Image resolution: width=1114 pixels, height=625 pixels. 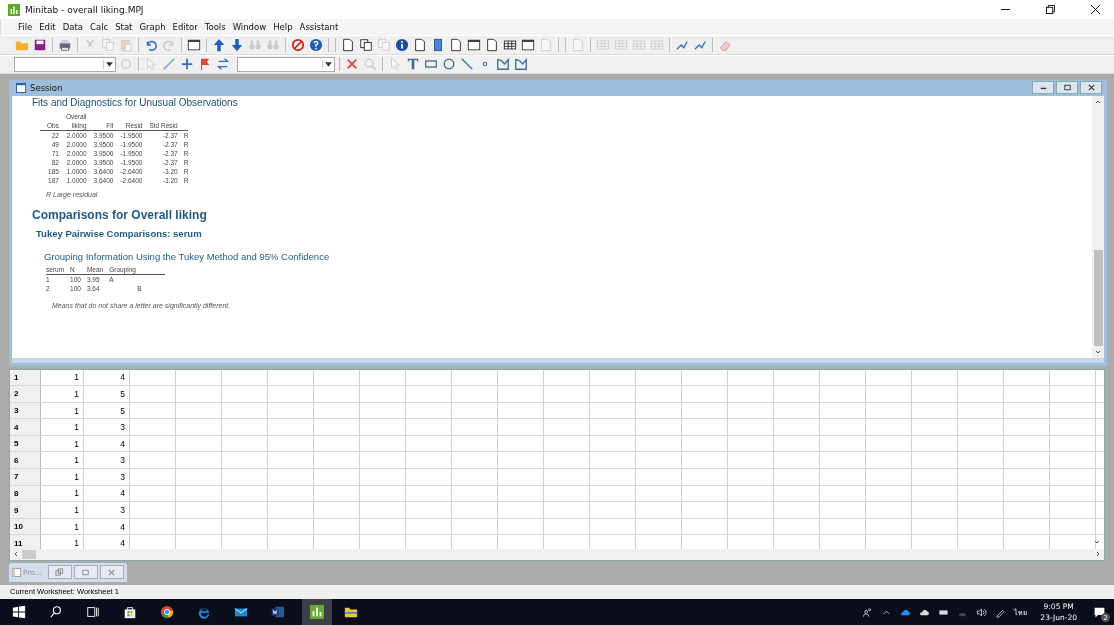 What do you see at coordinates (130, 612) in the screenshot?
I see `shopping-bag-icon` at bounding box center [130, 612].